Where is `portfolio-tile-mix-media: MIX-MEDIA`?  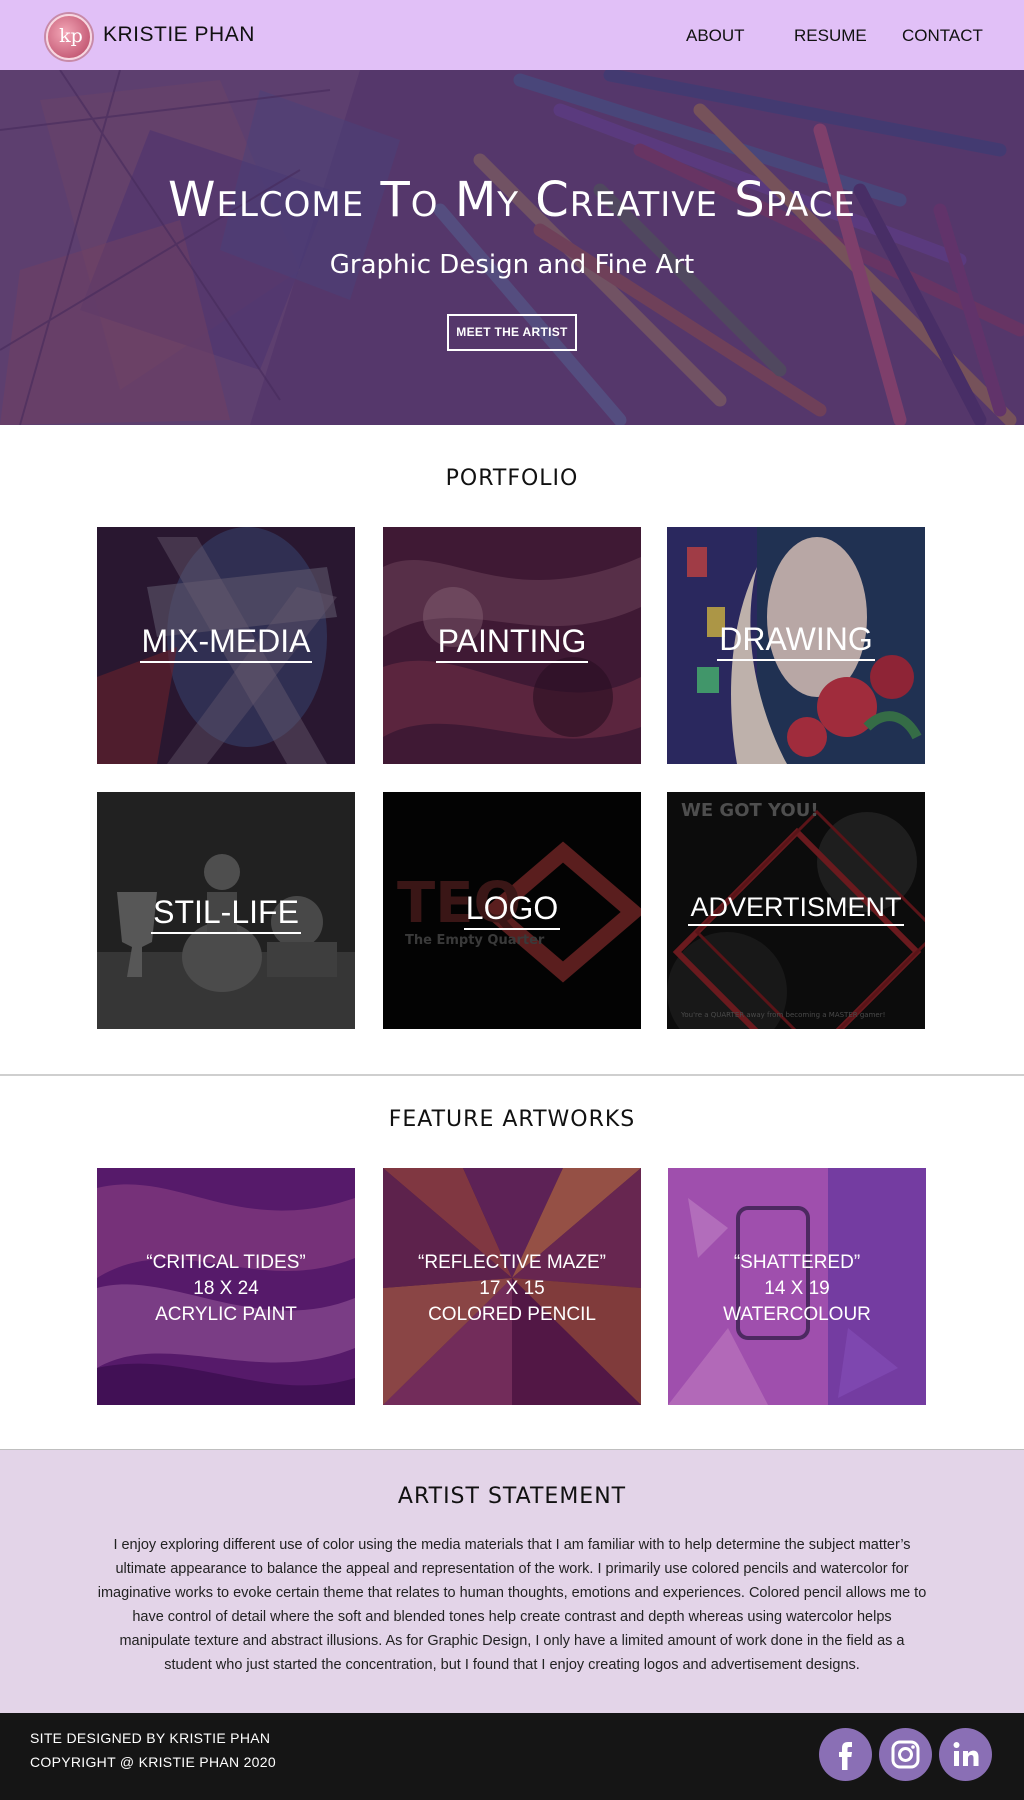
portfolio-tile-mix-media: MIX-MEDIA is located at coordinates (226, 645).